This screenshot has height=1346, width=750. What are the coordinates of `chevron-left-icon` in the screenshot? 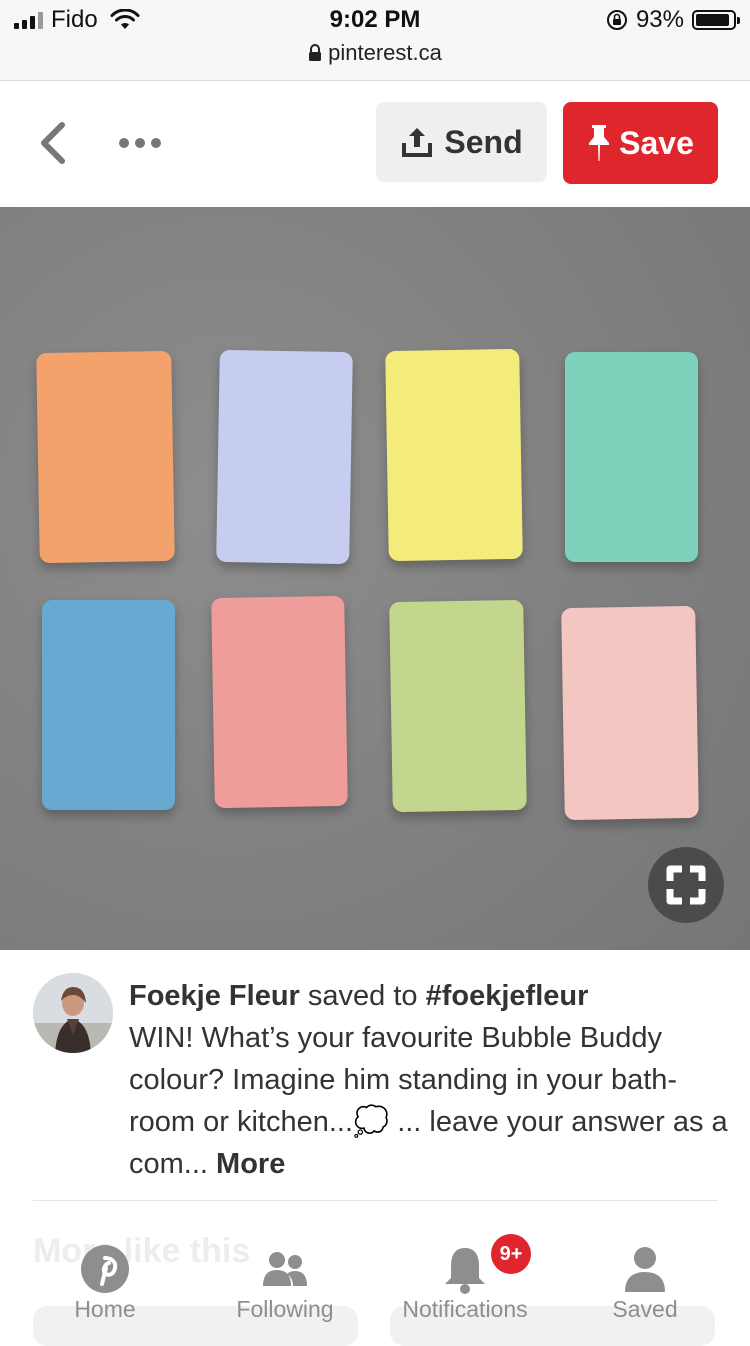 It's located at (53, 143).